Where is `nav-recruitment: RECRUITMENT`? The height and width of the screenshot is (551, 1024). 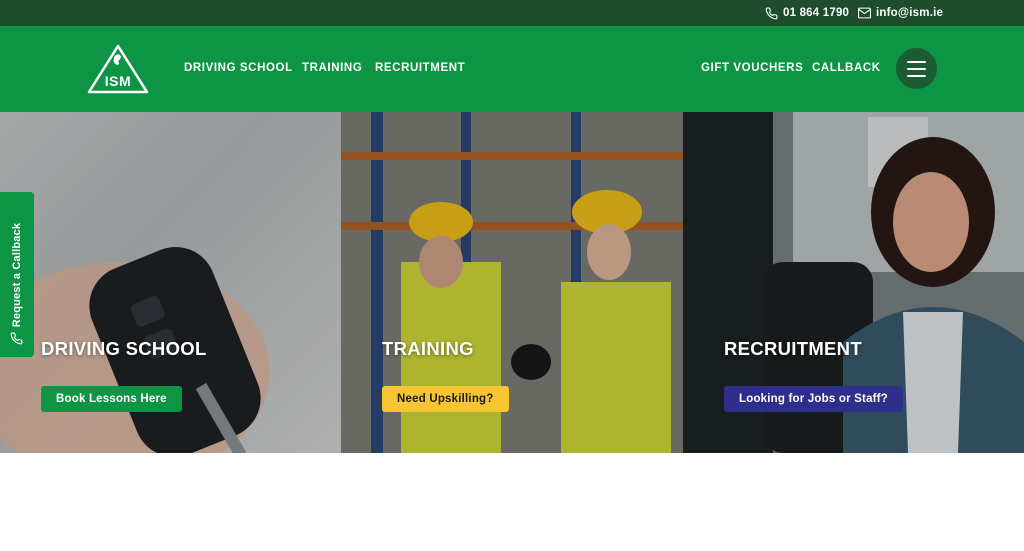
nav-recruitment: RECRUITMENT is located at coordinates (420, 68).